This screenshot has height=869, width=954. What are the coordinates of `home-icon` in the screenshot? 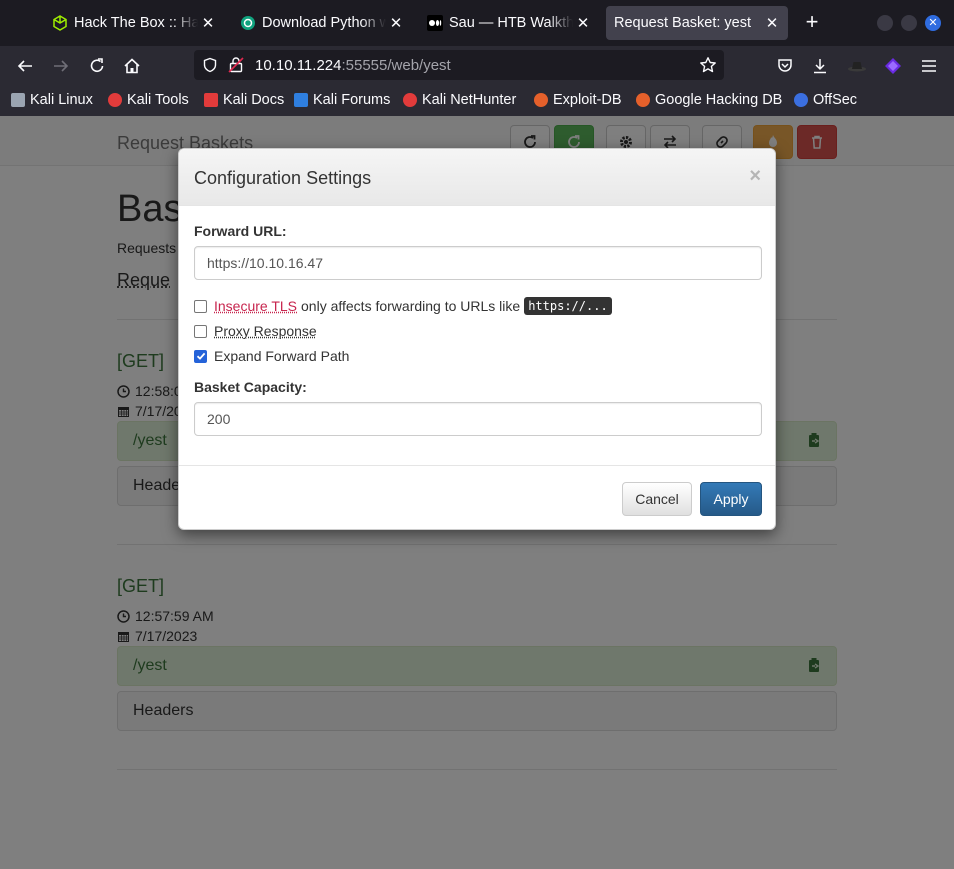 It's located at (132, 66).